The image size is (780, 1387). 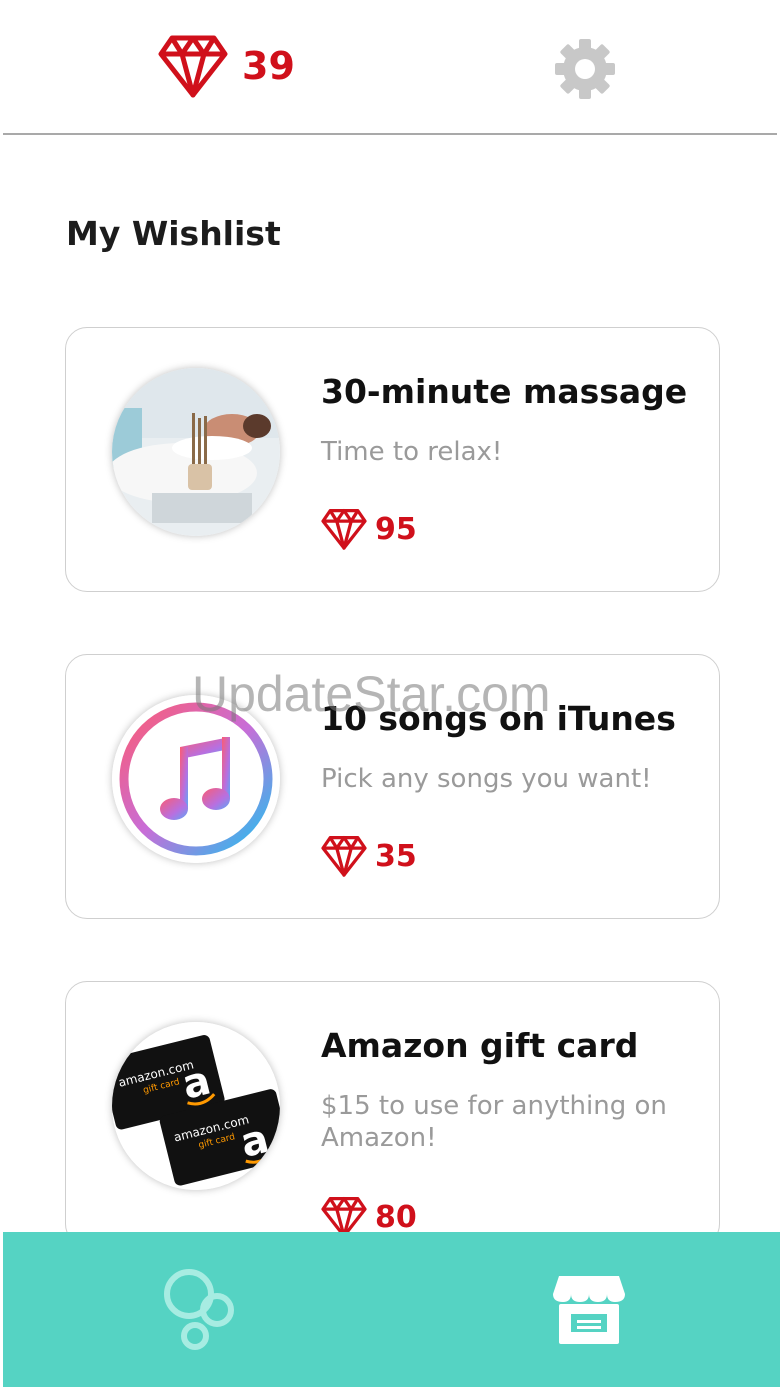 What do you see at coordinates (480, 1045) in the screenshot?
I see `item-title: Amazon gift card` at bounding box center [480, 1045].